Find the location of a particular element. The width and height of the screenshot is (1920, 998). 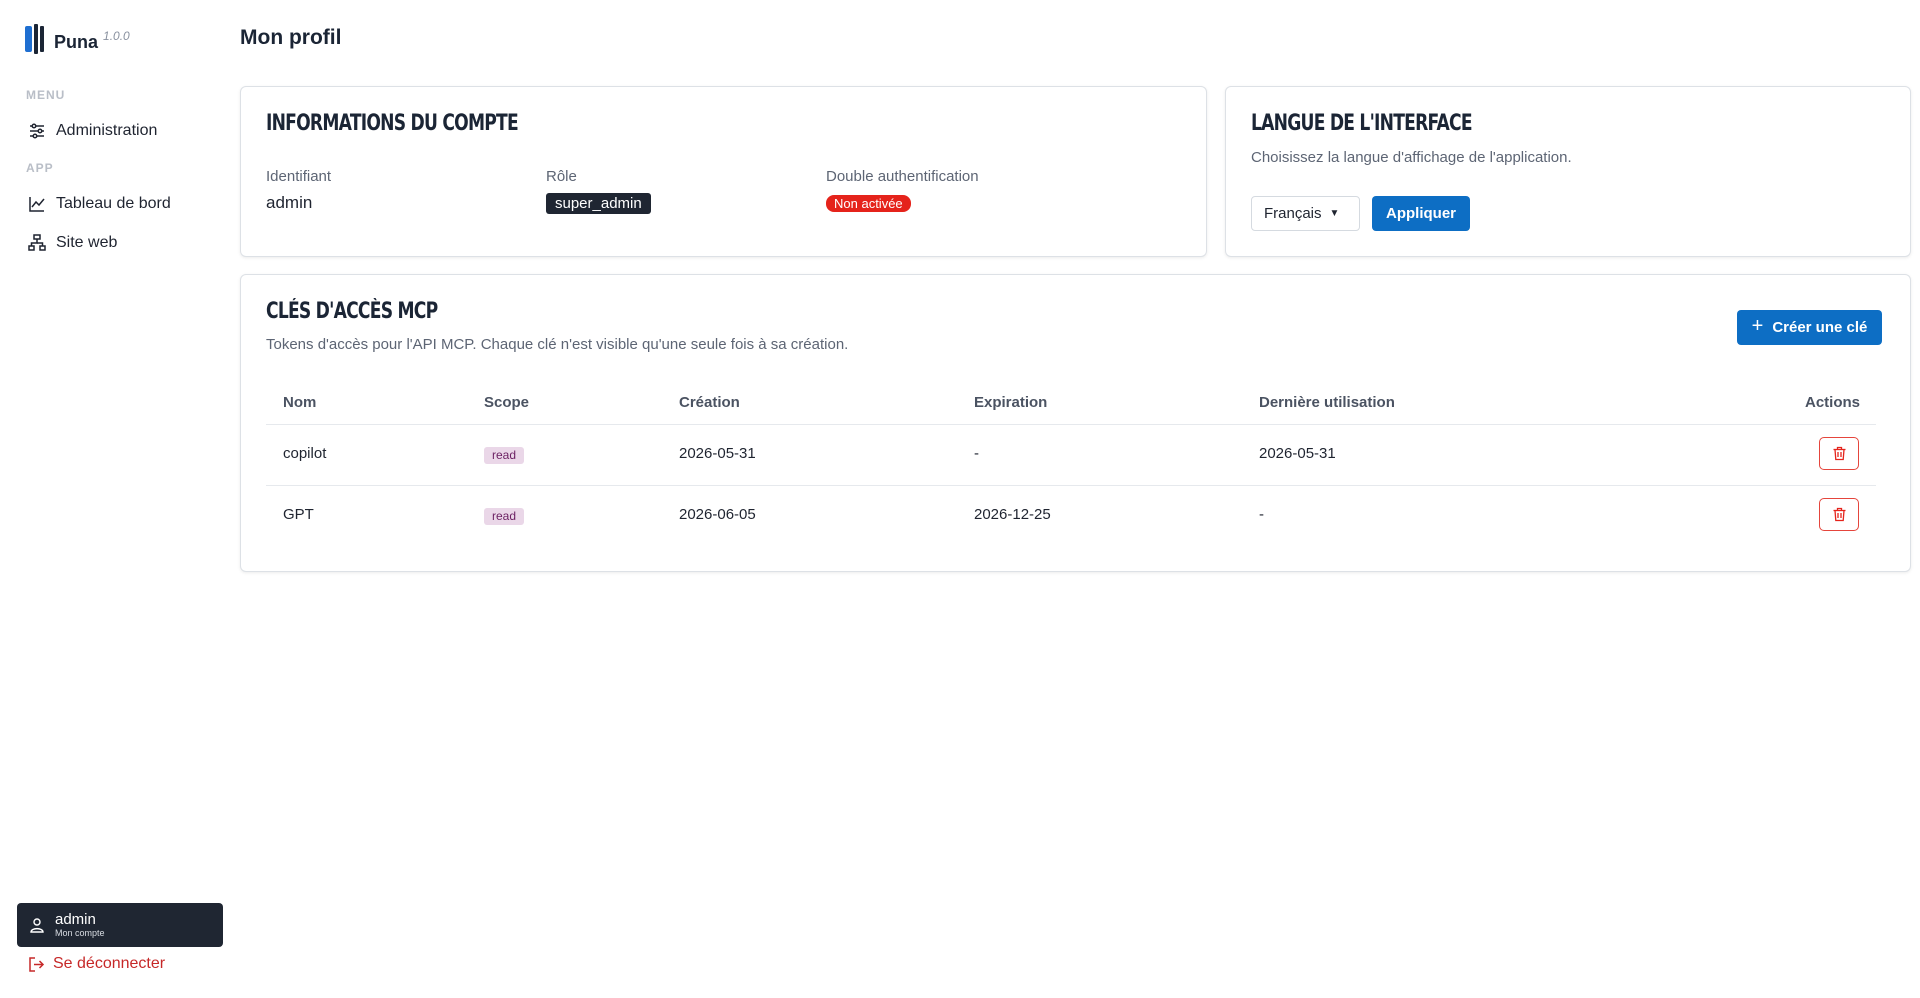

language-select: Français ▼ is located at coordinates (1305, 213).